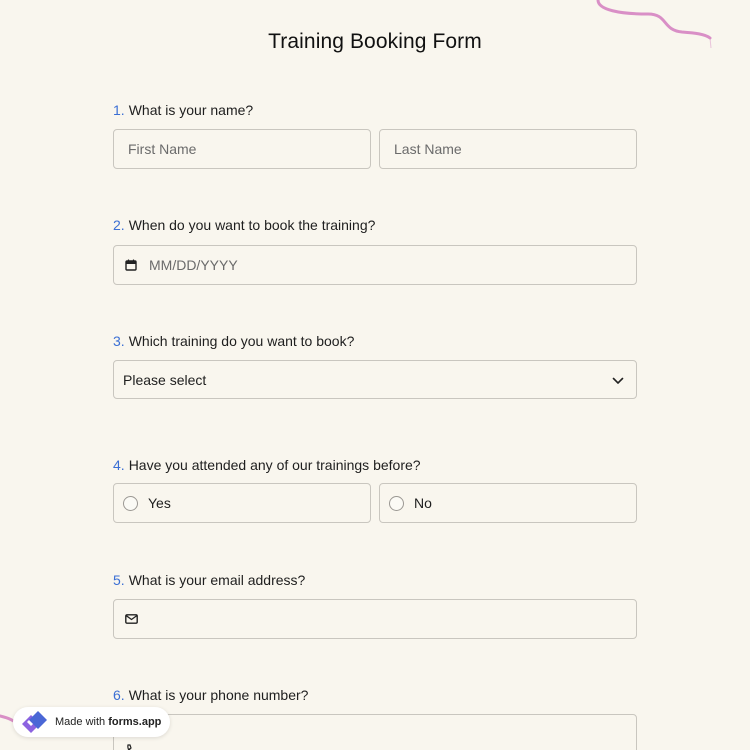  I want to click on question-number: 3., so click(119, 341).